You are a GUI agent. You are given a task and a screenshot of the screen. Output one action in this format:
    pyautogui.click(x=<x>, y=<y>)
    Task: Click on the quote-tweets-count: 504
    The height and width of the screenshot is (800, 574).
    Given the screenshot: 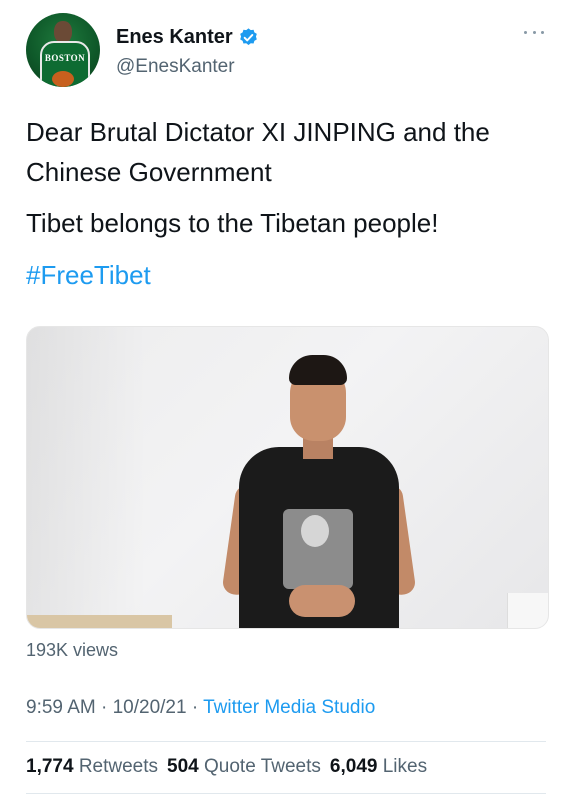 What is the action you would take?
    pyautogui.click(x=183, y=766)
    